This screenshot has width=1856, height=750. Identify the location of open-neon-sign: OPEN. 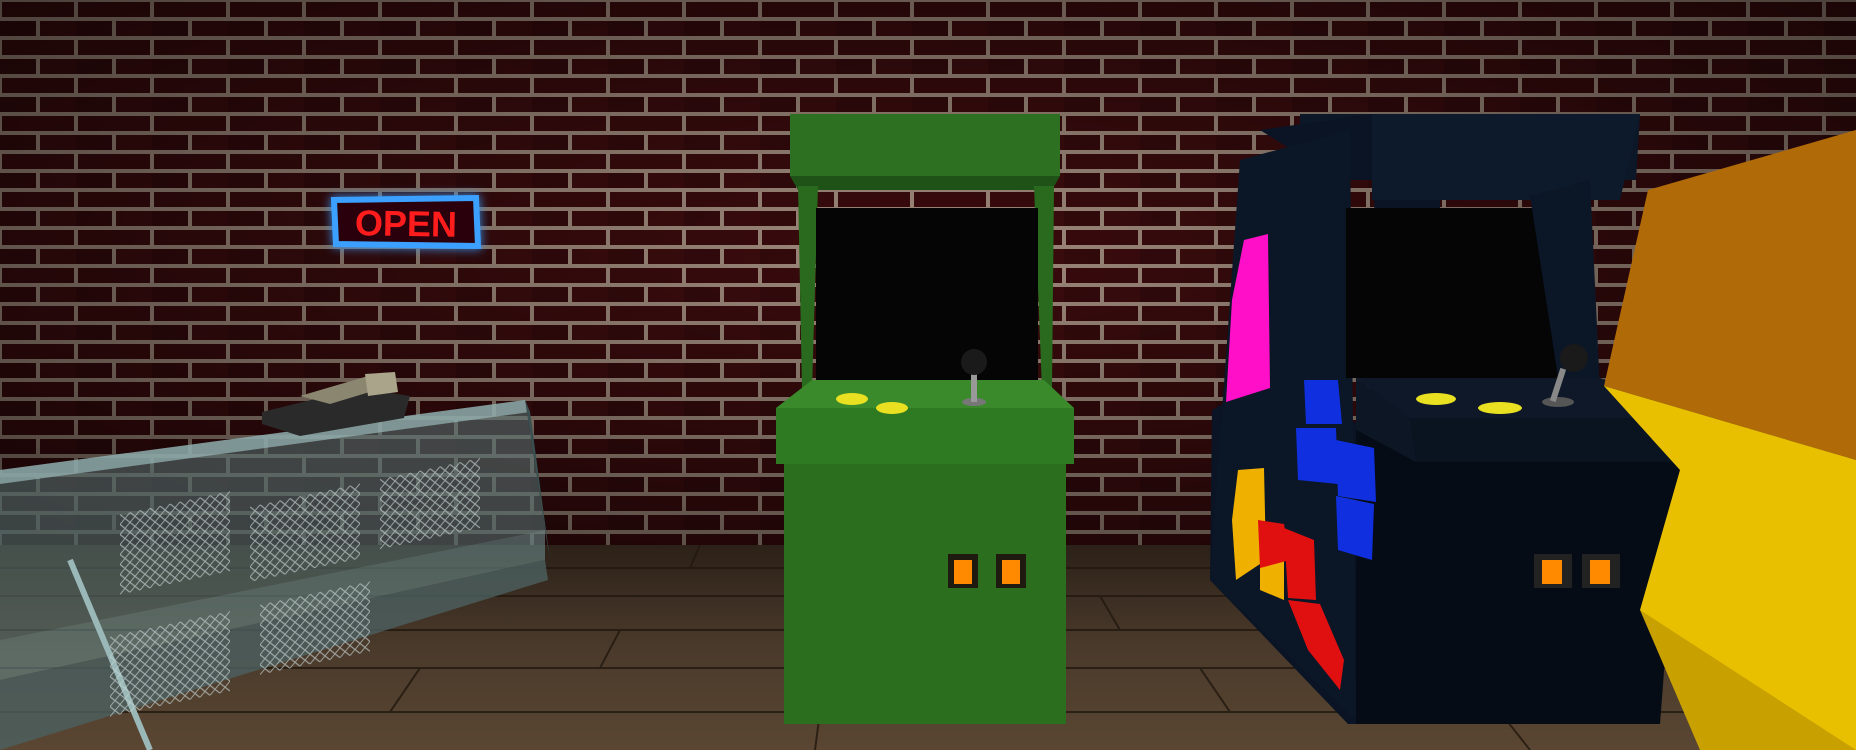
(406, 222).